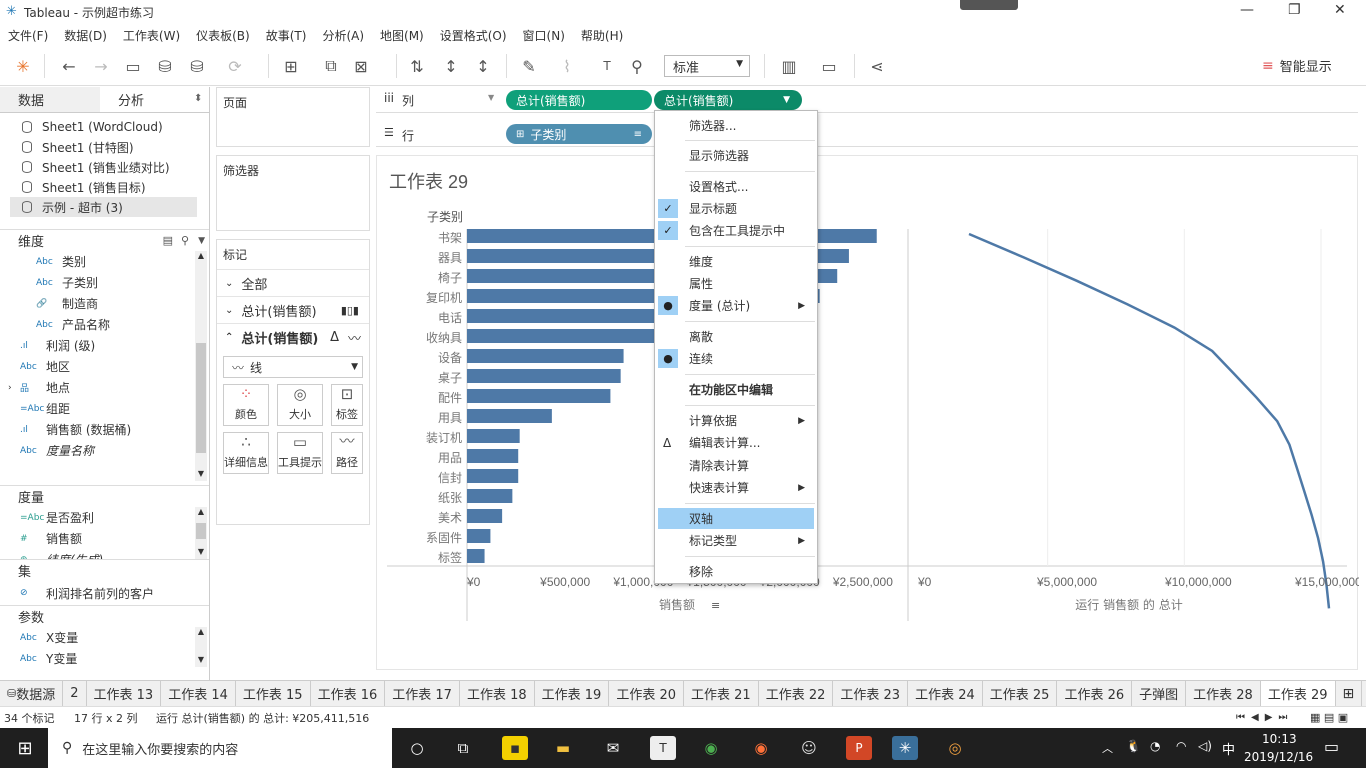 The image size is (1366, 768). What do you see at coordinates (736, 540) in the screenshot?
I see `menu-item: 标记类型 ▶` at bounding box center [736, 540].